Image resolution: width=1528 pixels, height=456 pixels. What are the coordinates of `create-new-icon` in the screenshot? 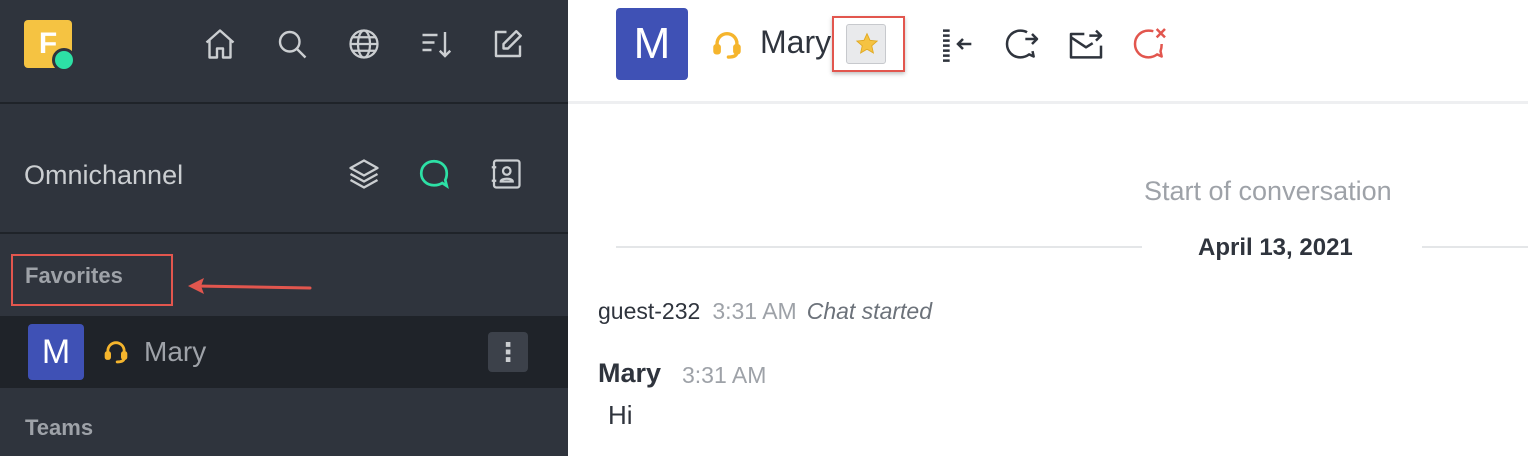 It's located at (508, 44).